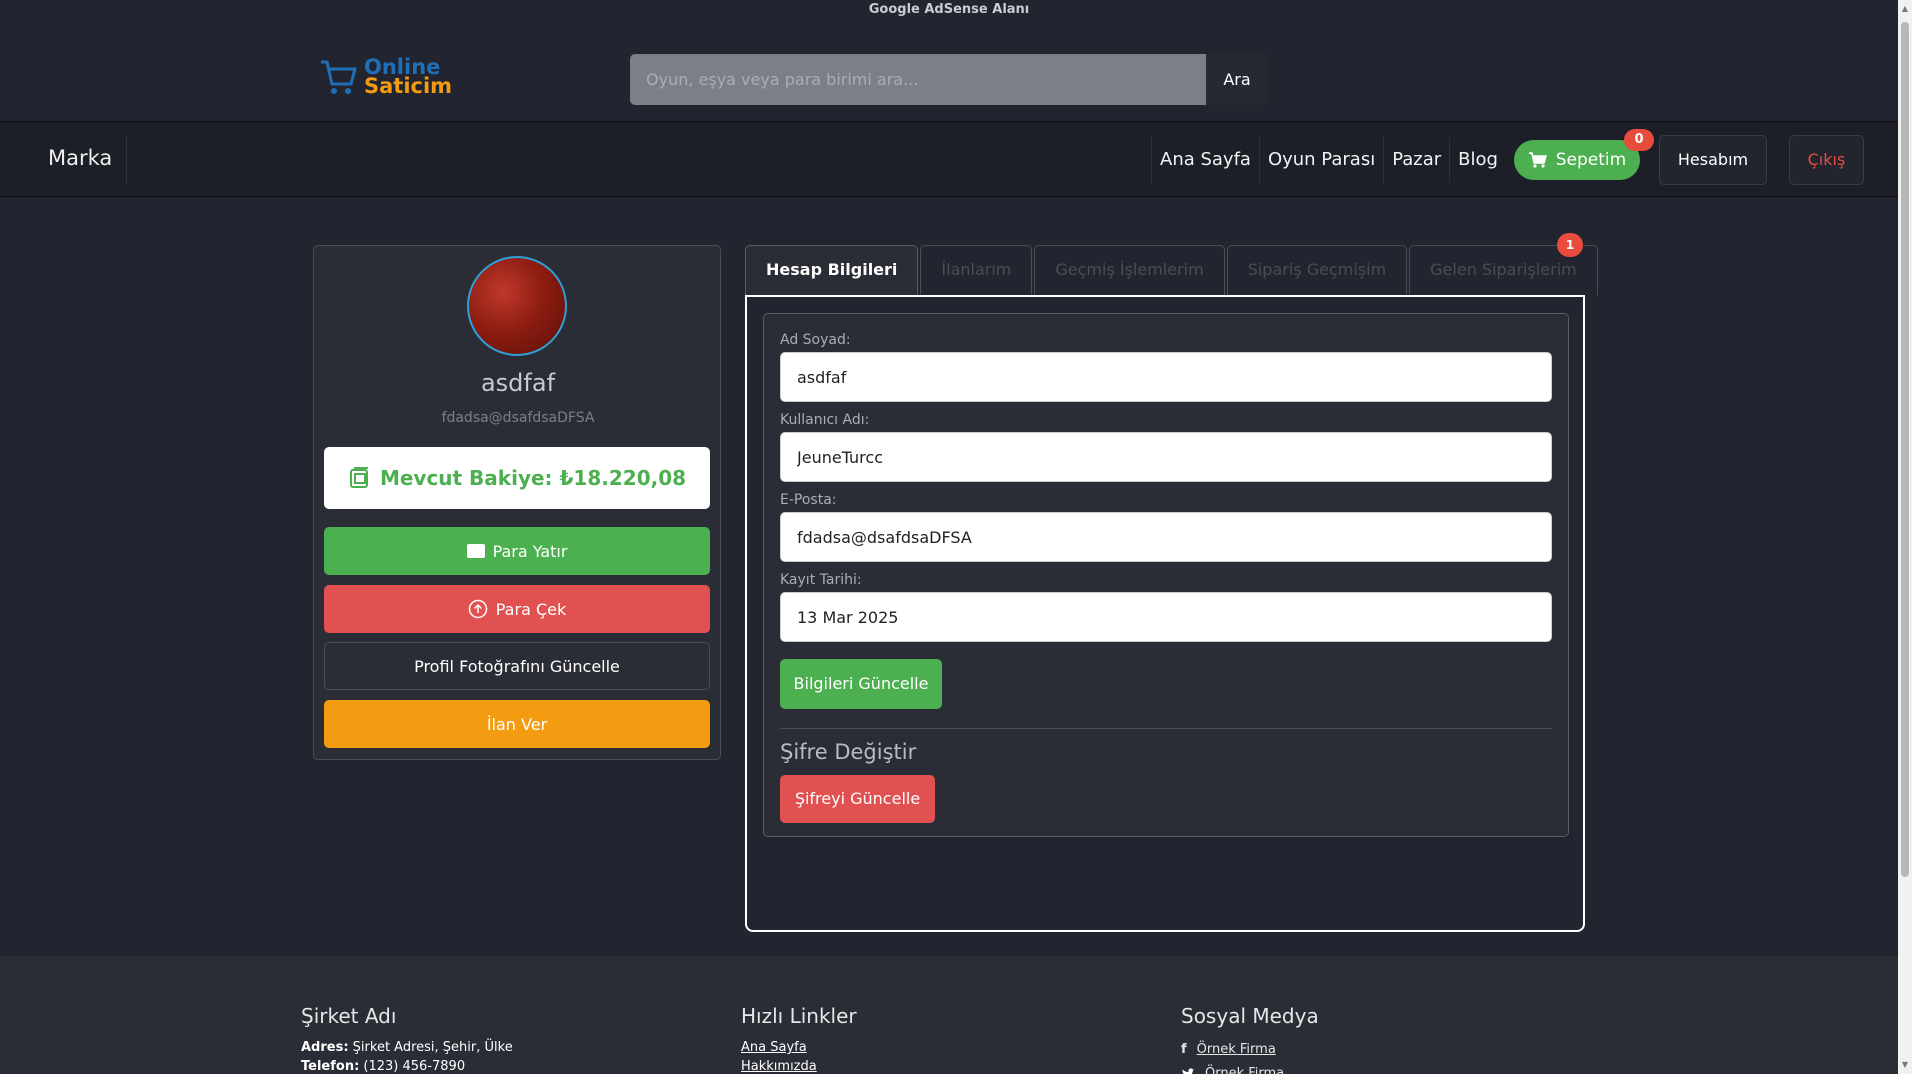 Image resolution: width=1912 pixels, height=1074 pixels. I want to click on register-date-label: Kayıt Tarihi:, so click(821, 580).